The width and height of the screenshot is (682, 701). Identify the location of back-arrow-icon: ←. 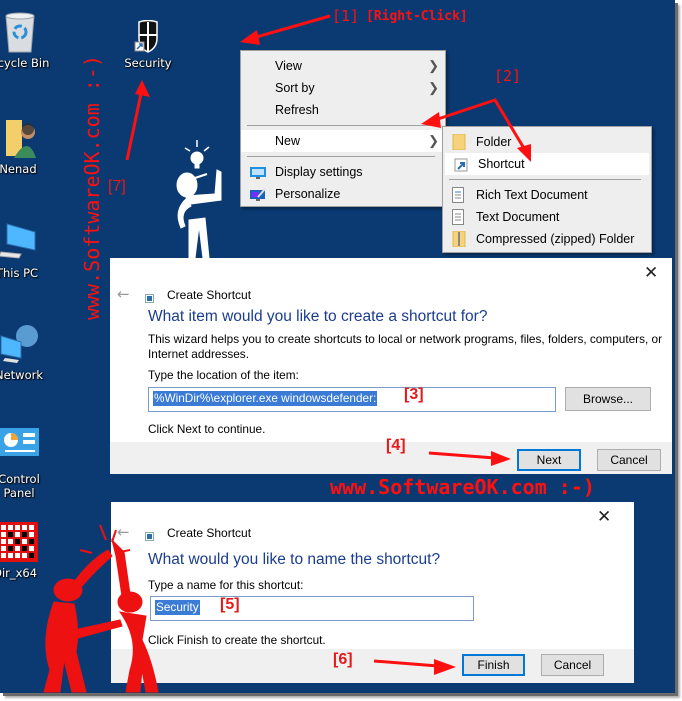
(123, 294).